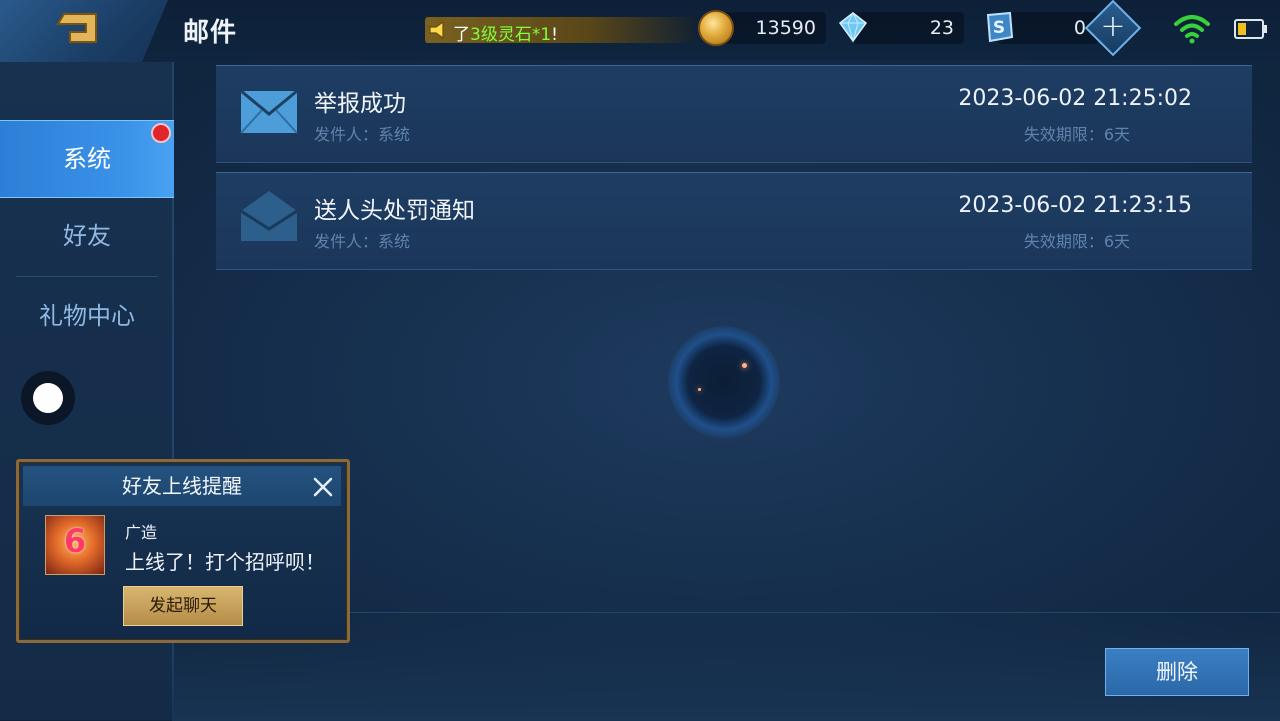  I want to click on s-ticket-icon: S, so click(1000, 27).